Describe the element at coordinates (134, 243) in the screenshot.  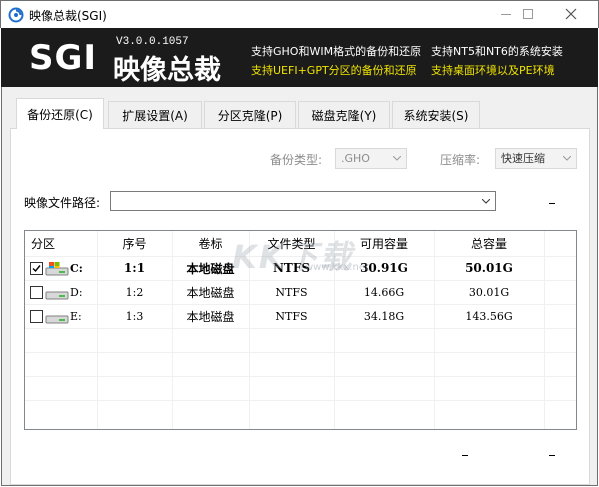
I see `column-header-index: 序号` at that location.